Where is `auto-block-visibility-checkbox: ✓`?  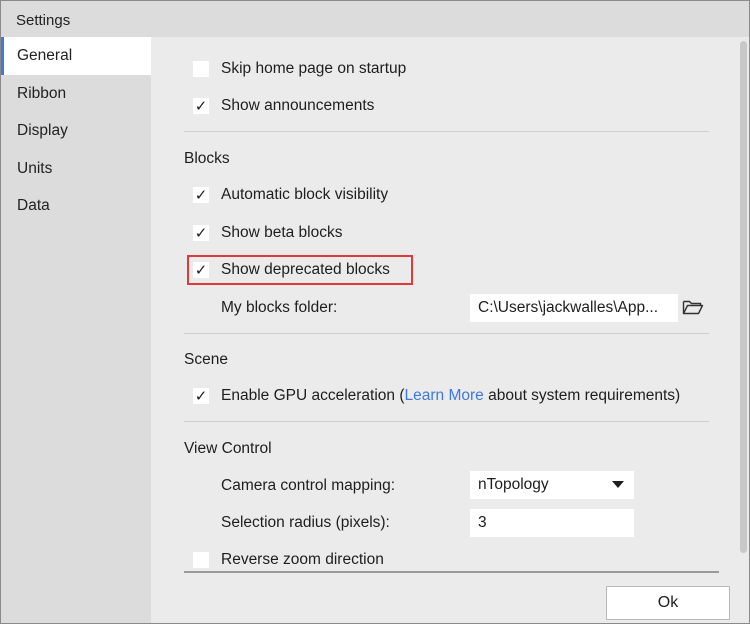 auto-block-visibility-checkbox: ✓ is located at coordinates (201, 195).